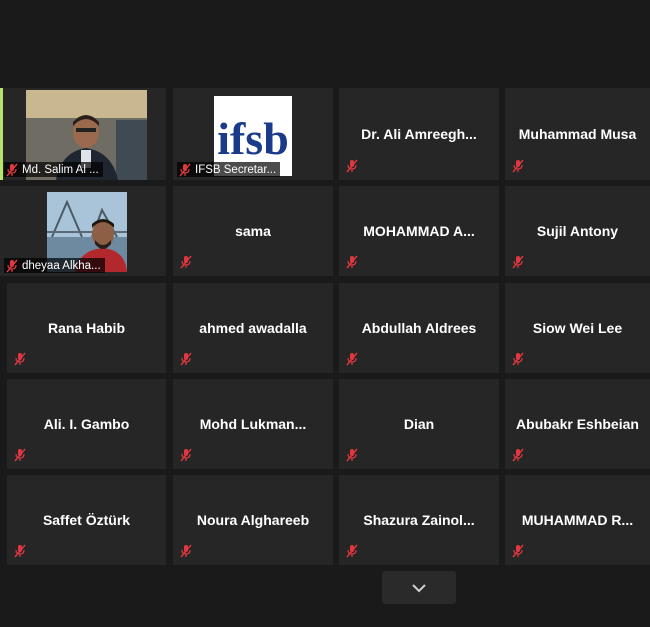 Image resolution: width=650 pixels, height=627 pixels. I want to click on participant-tile: Dian, so click(419, 424).